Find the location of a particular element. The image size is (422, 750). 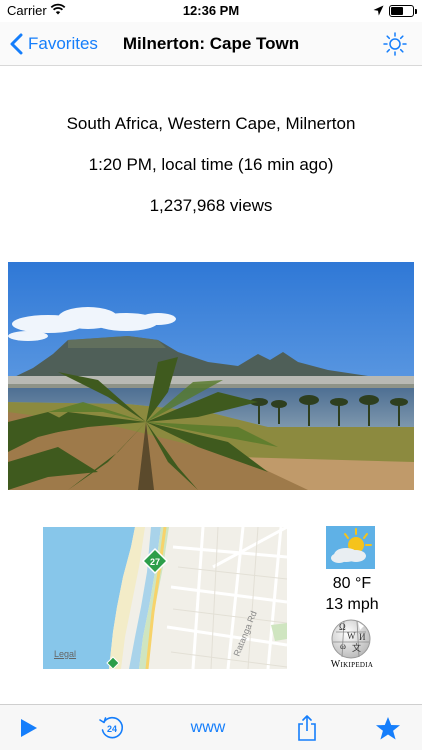

status-bar: Carrier 12:36 PM is located at coordinates (211, 11).